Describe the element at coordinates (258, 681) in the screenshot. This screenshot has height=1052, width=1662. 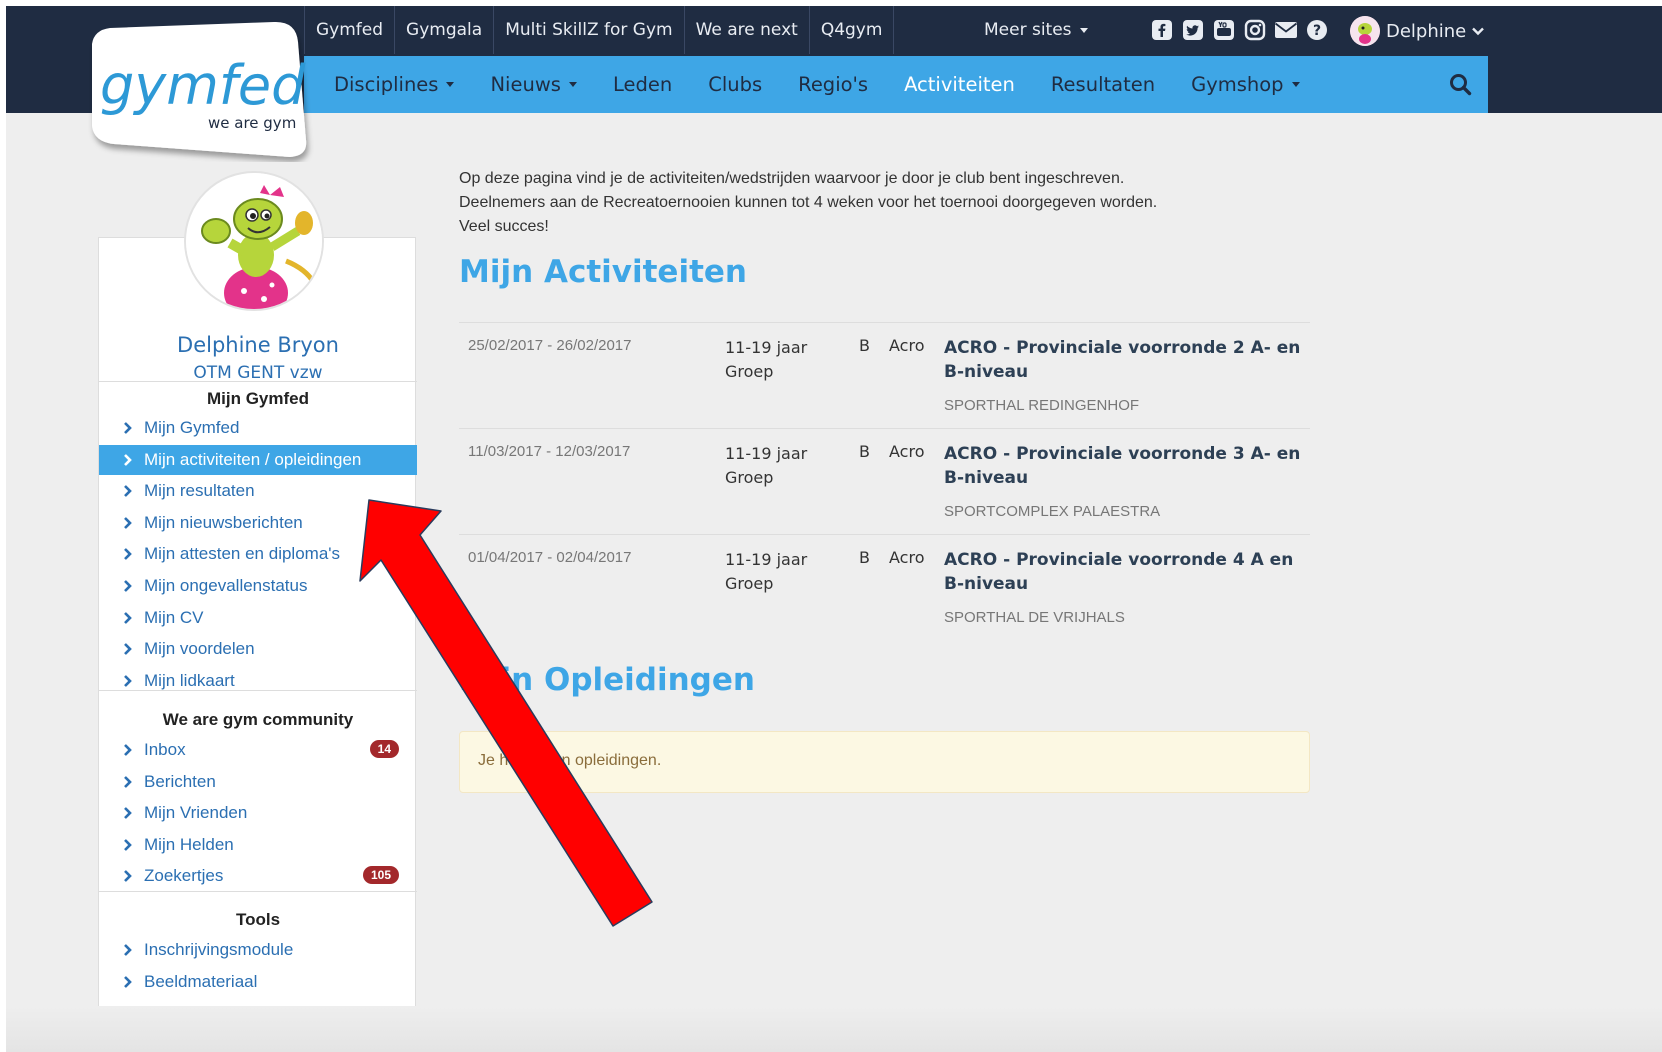
I see `sidebar-item-mijn-gymfed: Mijn lidkaart` at that location.